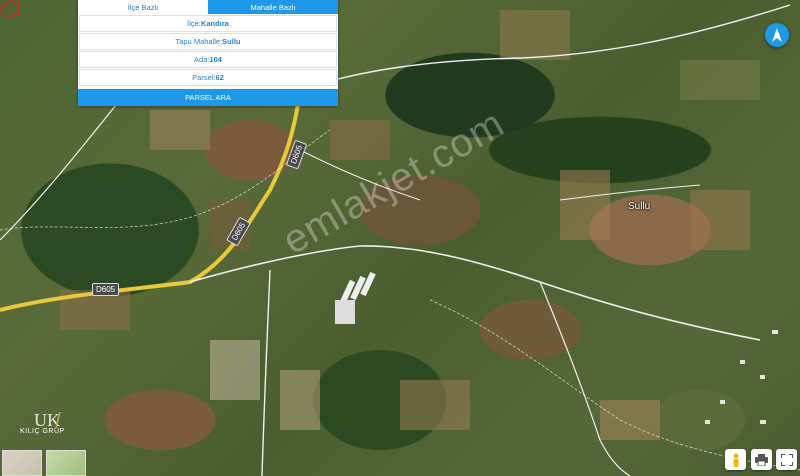 Image resolution: width=800 pixels, height=476 pixels. What do you see at coordinates (202, 59) in the screenshot?
I see `ada-label: Ada:` at bounding box center [202, 59].